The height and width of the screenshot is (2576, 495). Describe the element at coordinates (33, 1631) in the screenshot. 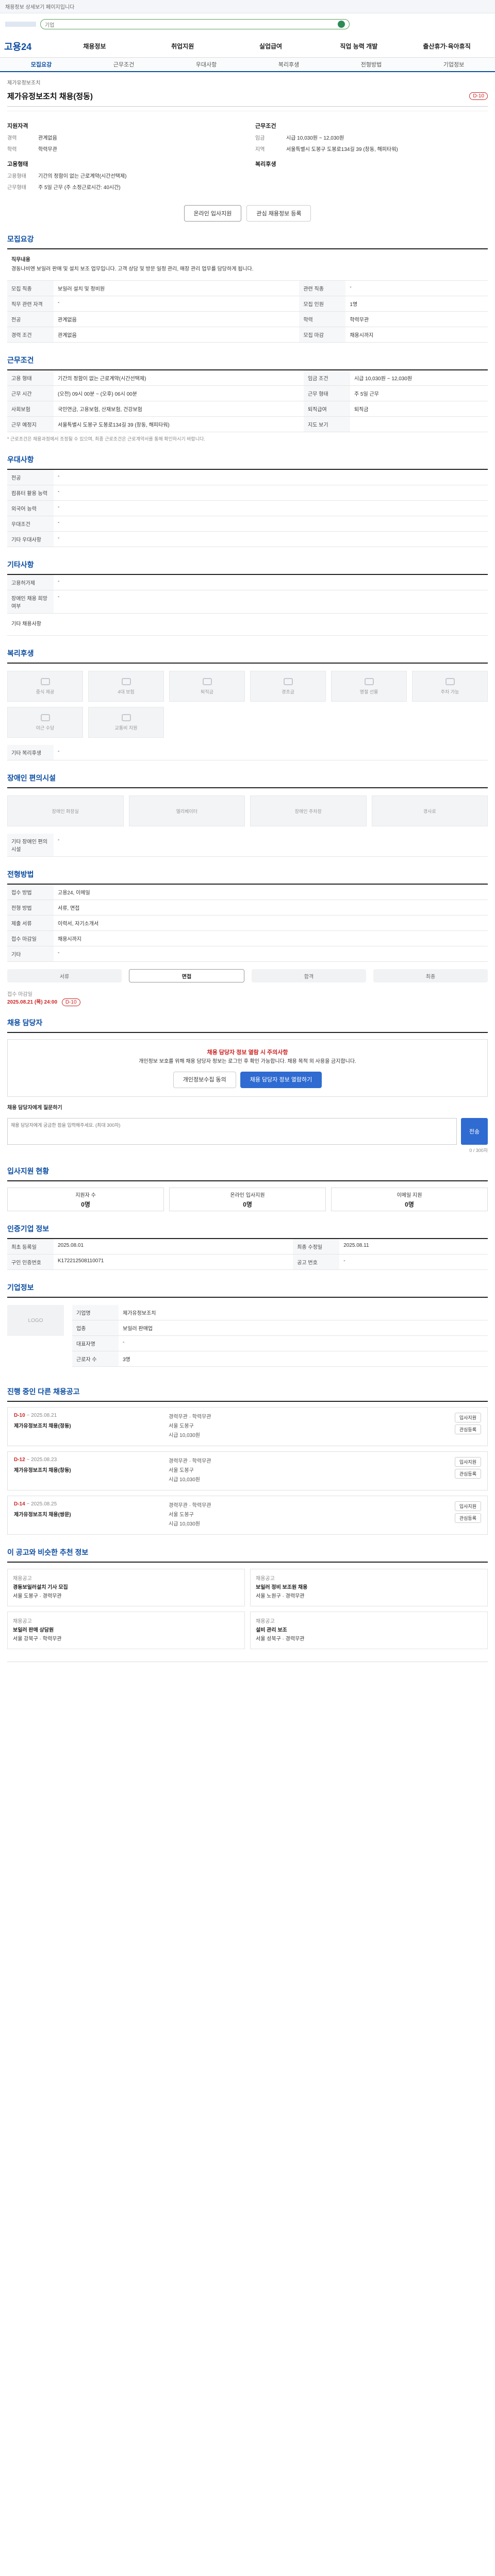

I see `rec-name: 보일러 판매 상담원` at that location.